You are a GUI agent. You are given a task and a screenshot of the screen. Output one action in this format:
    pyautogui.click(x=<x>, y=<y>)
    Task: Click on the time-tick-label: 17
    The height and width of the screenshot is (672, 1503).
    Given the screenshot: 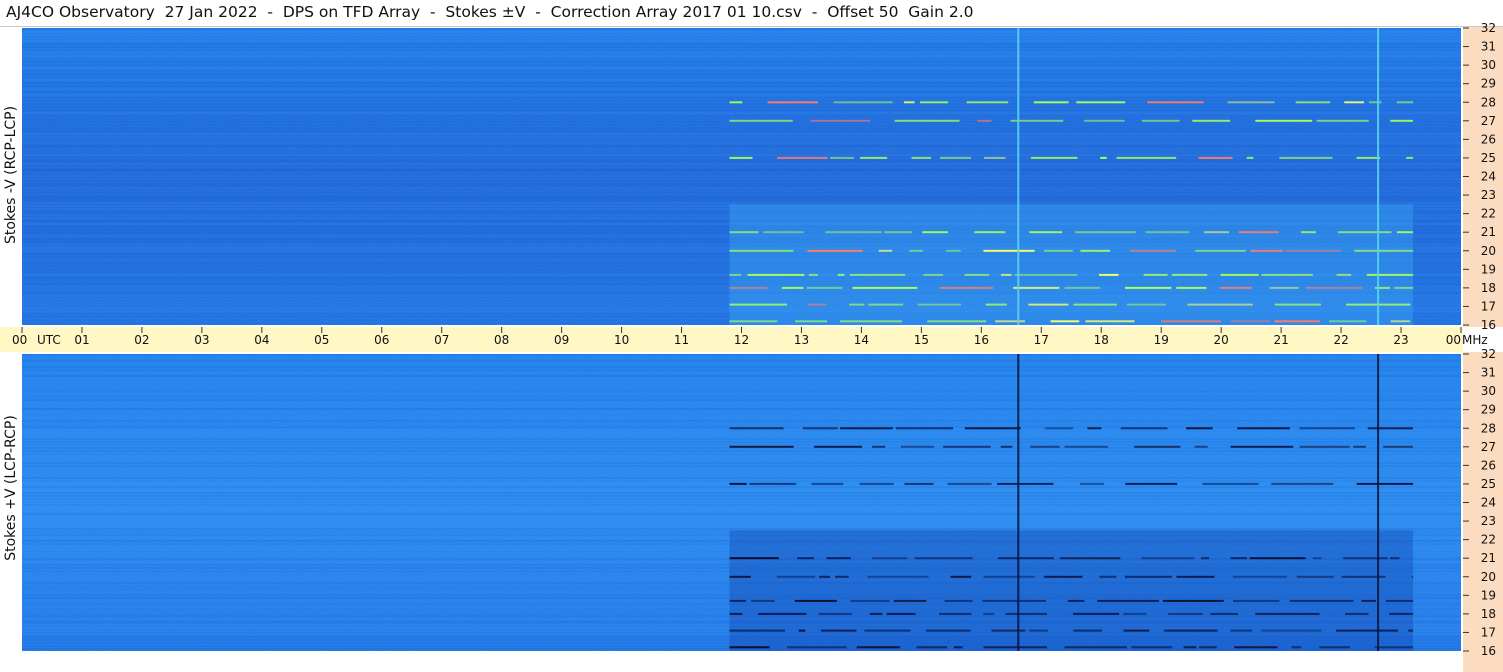 What is the action you would take?
    pyautogui.click(x=1041, y=340)
    